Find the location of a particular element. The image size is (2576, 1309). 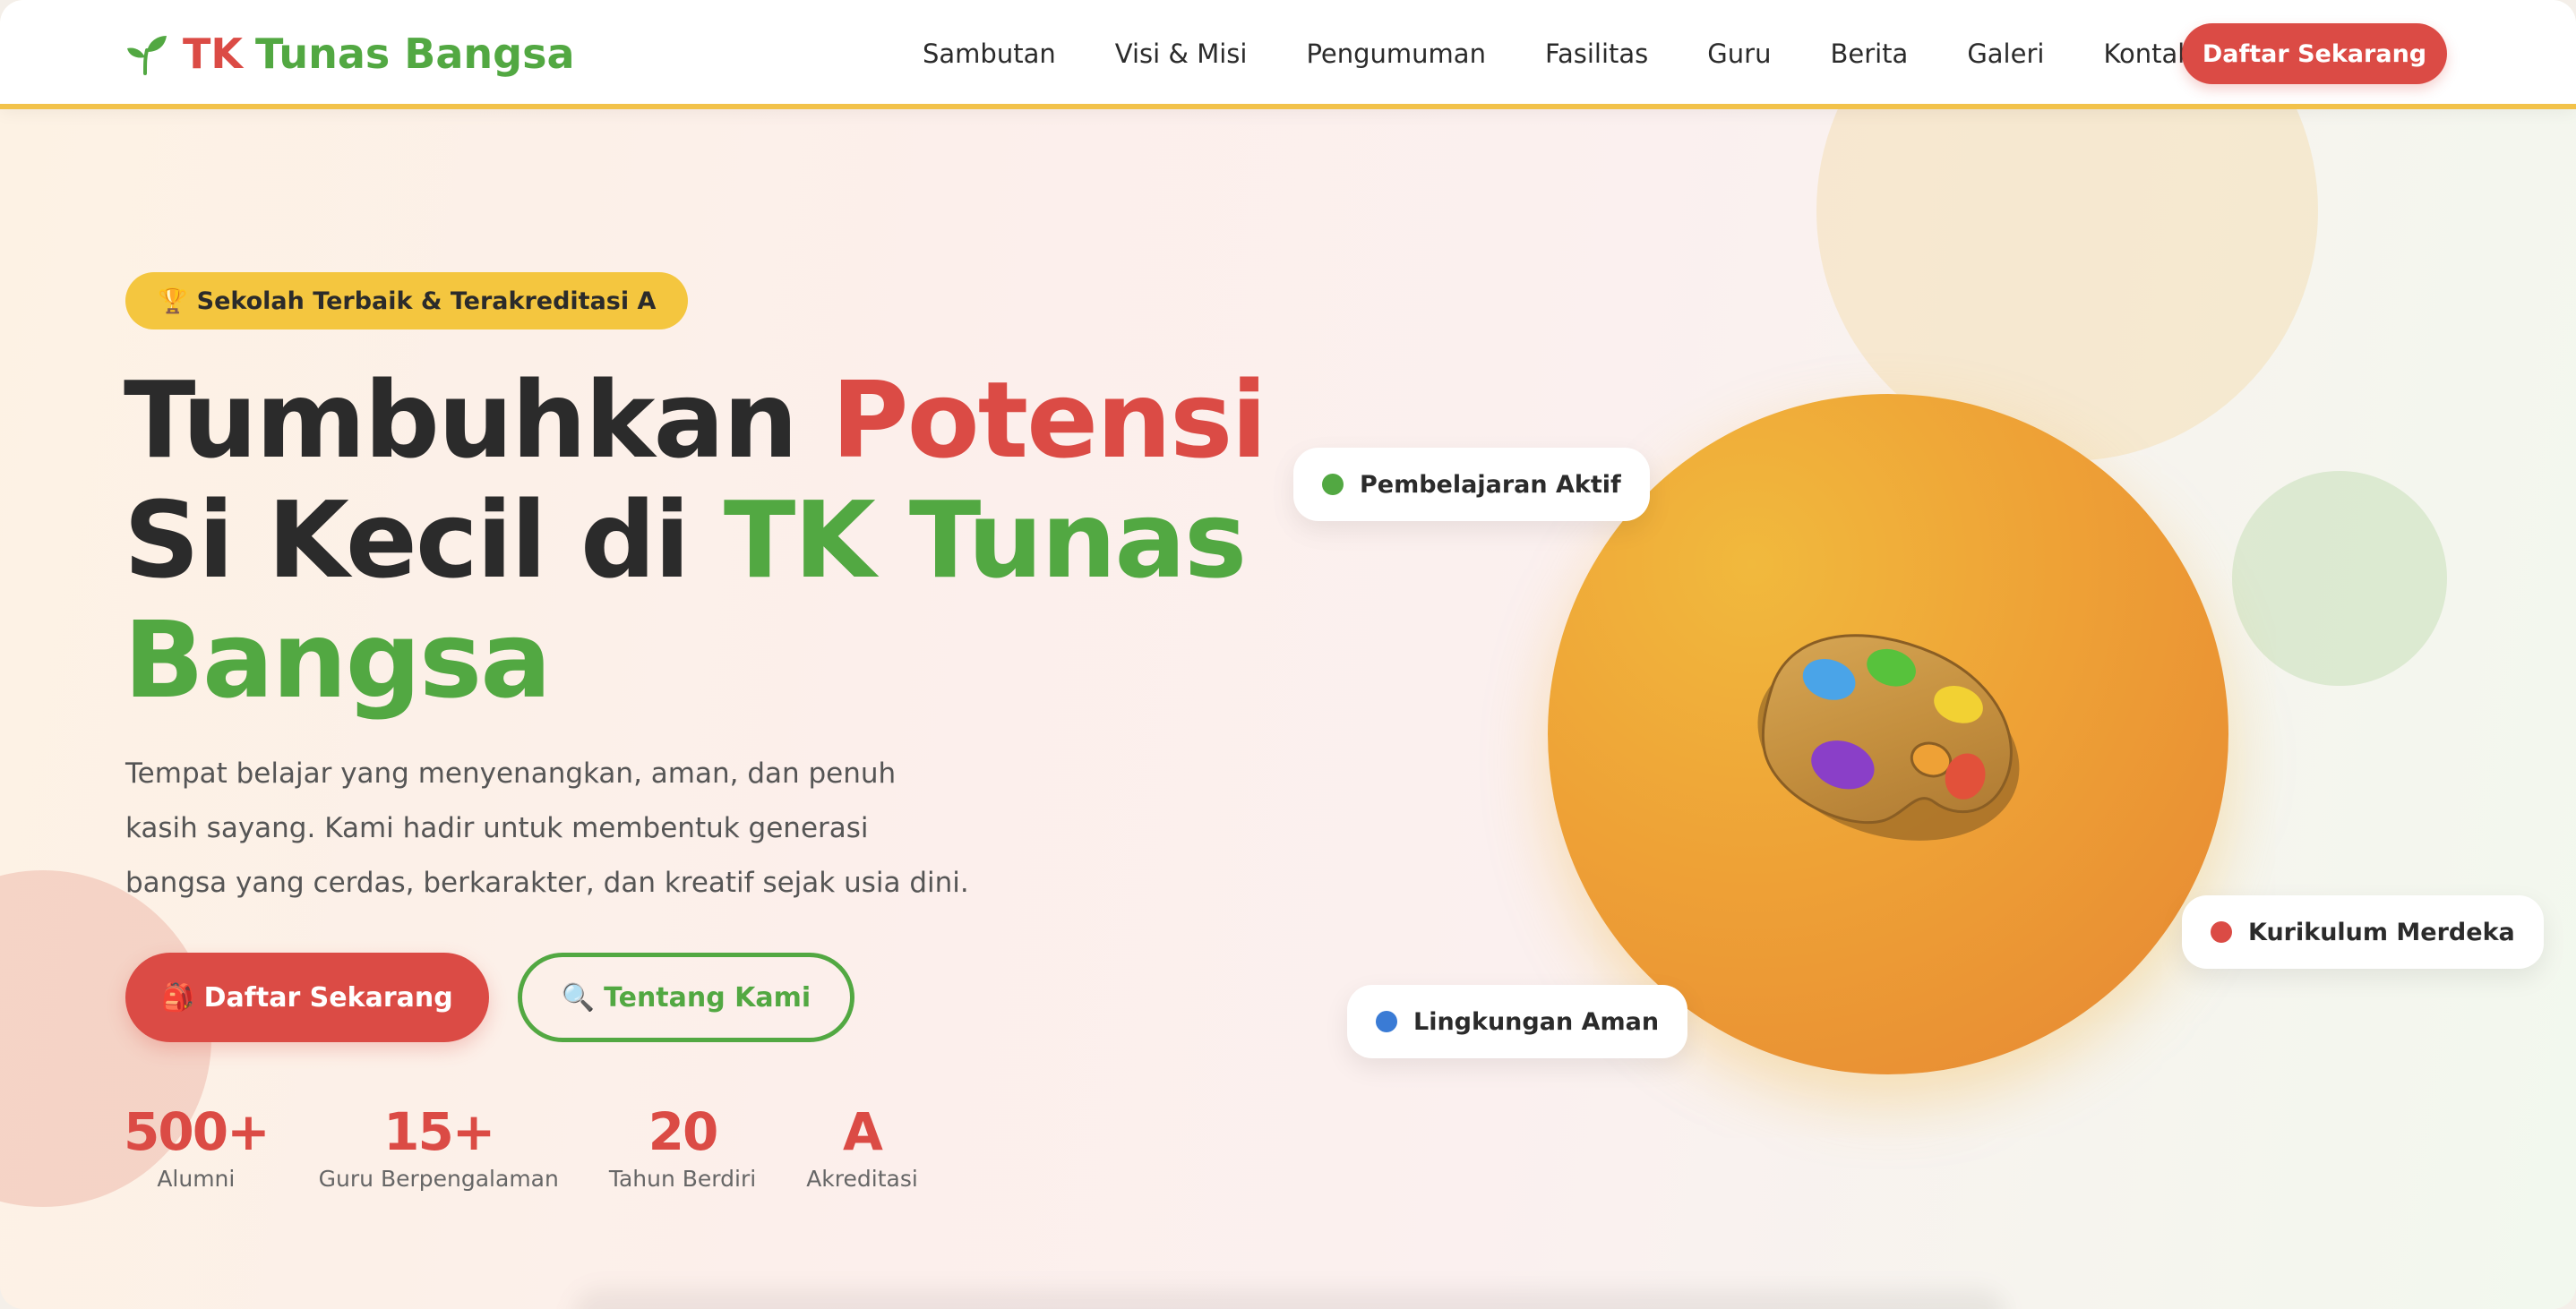

nav-visi-misi: Visi & Misi is located at coordinates (1181, 53).